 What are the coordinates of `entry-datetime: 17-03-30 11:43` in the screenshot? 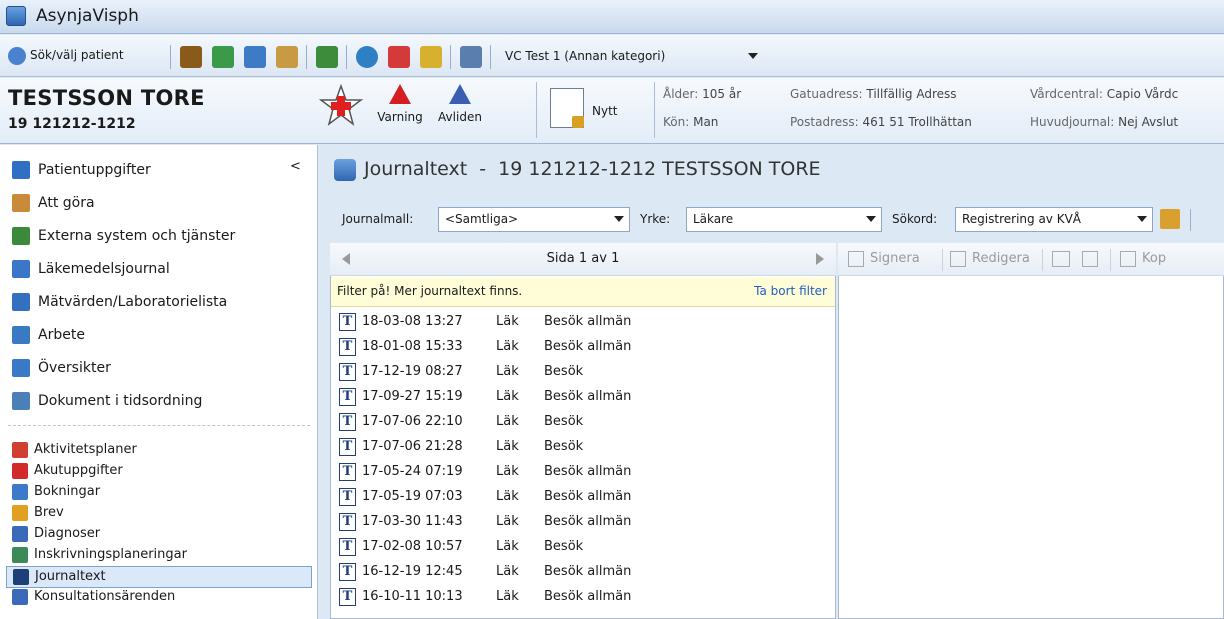 It's located at (412, 521).